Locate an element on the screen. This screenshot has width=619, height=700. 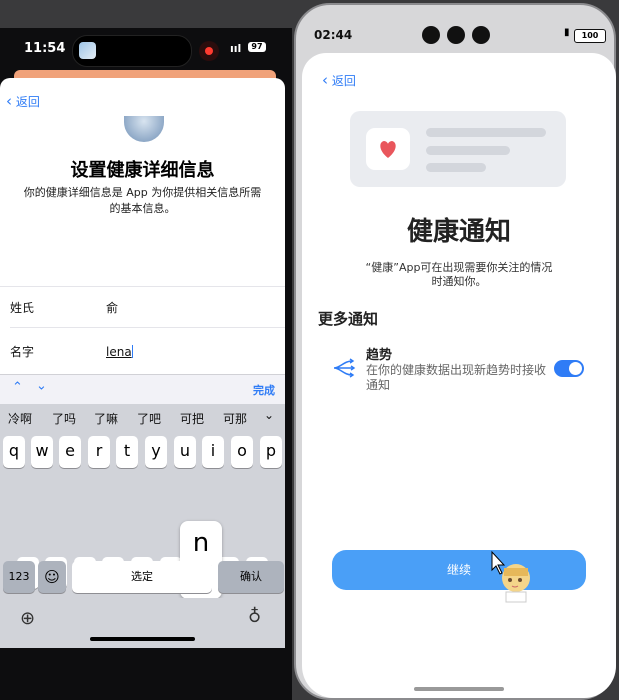
continue-button: 继续 is located at coordinates (459, 570).